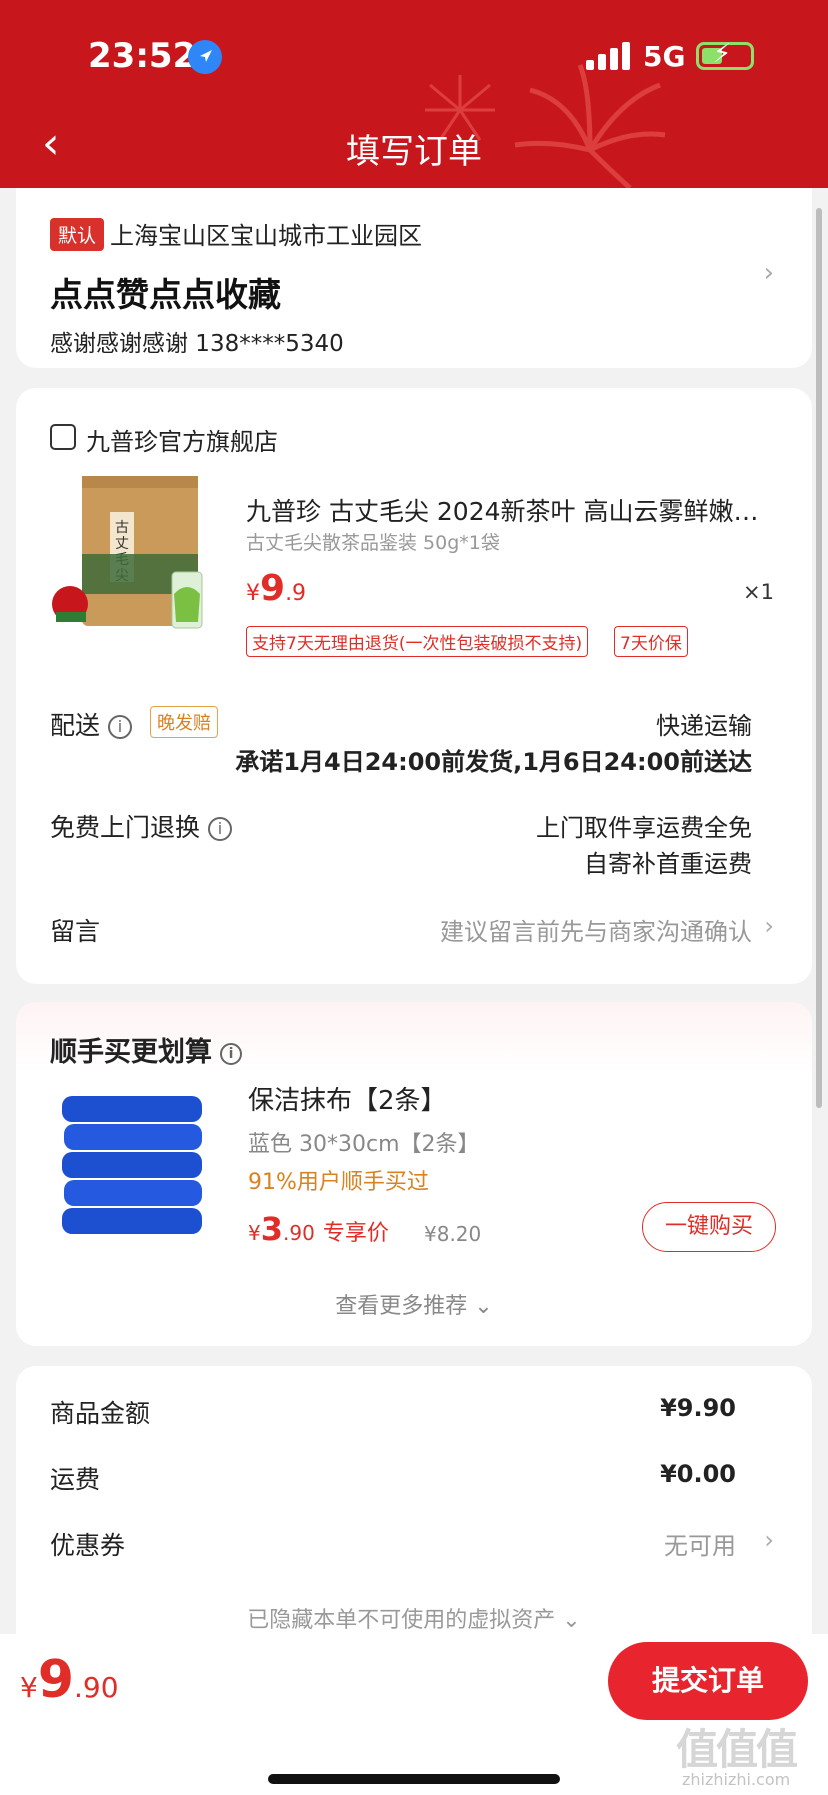 The image size is (828, 1795). I want to click on message-input: 建议留言前先与商家沟通确认, so click(596, 929).